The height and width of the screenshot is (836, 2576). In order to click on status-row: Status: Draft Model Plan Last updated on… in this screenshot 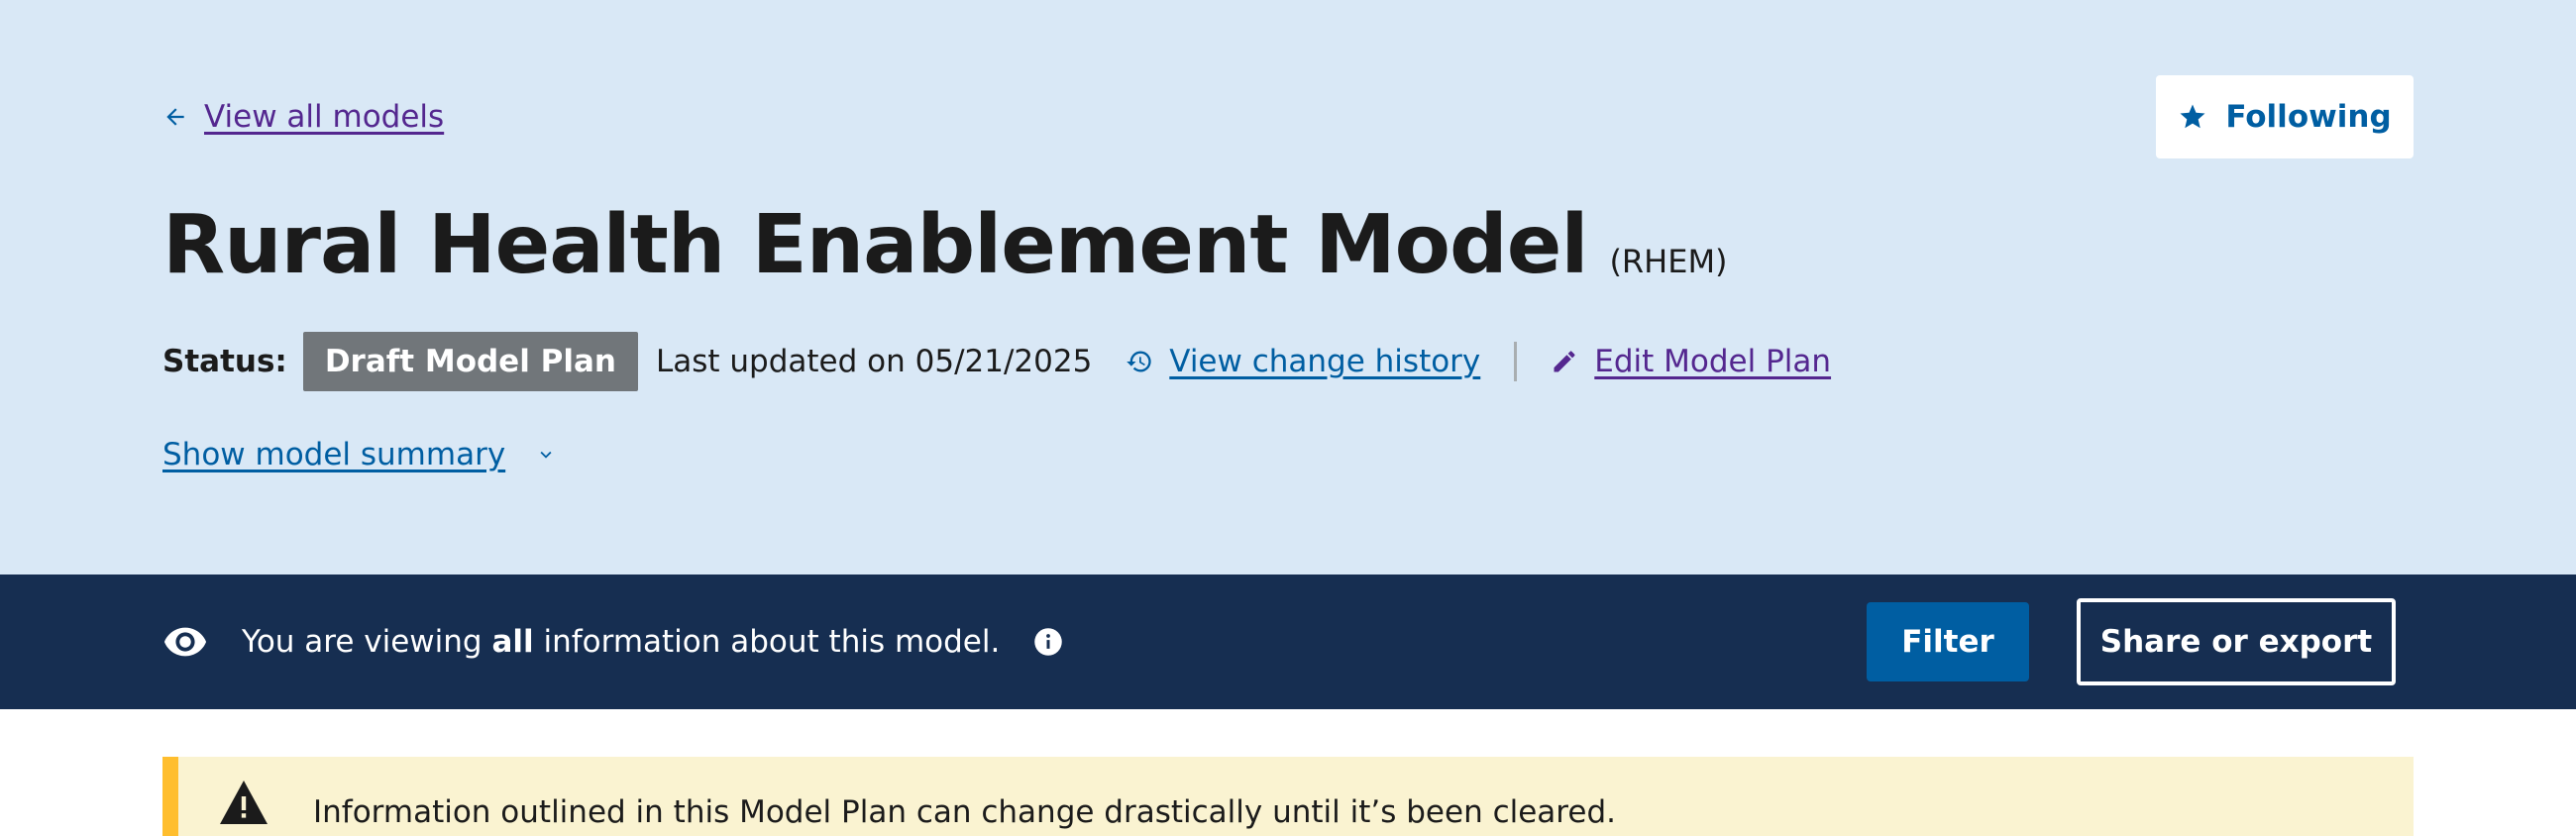, I will do `click(997, 361)`.